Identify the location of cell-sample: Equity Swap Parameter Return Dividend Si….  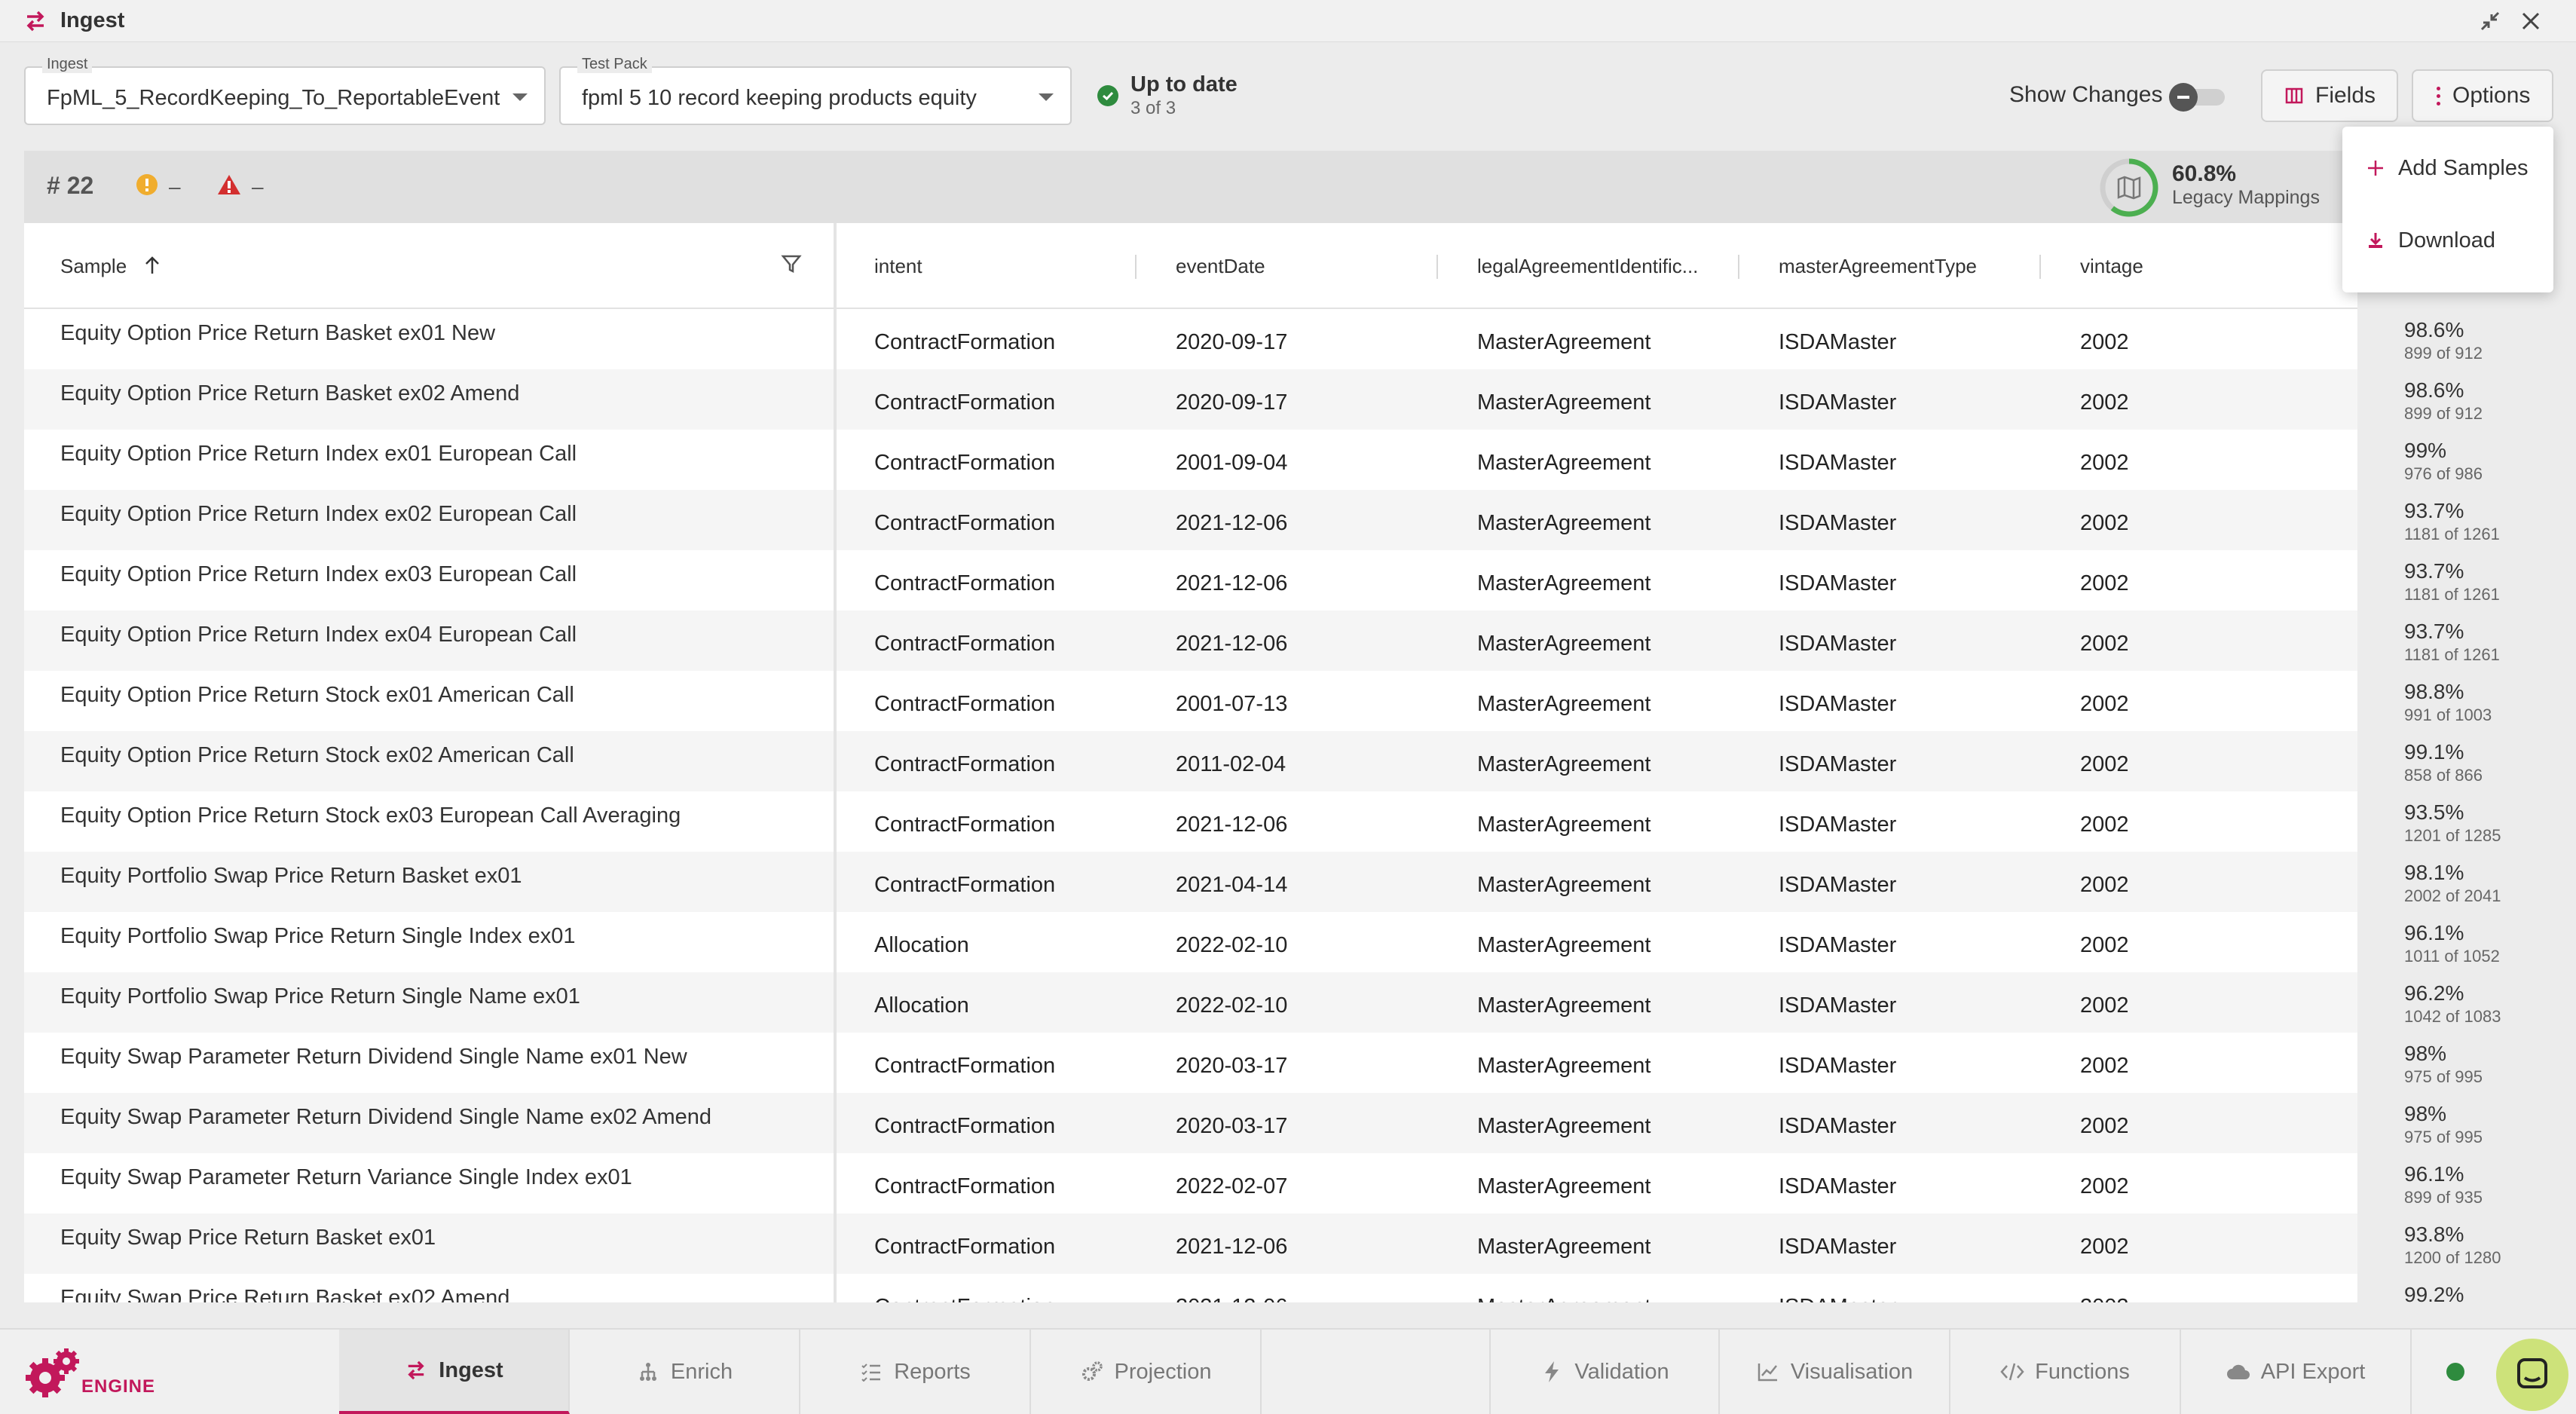
(374, 1057).